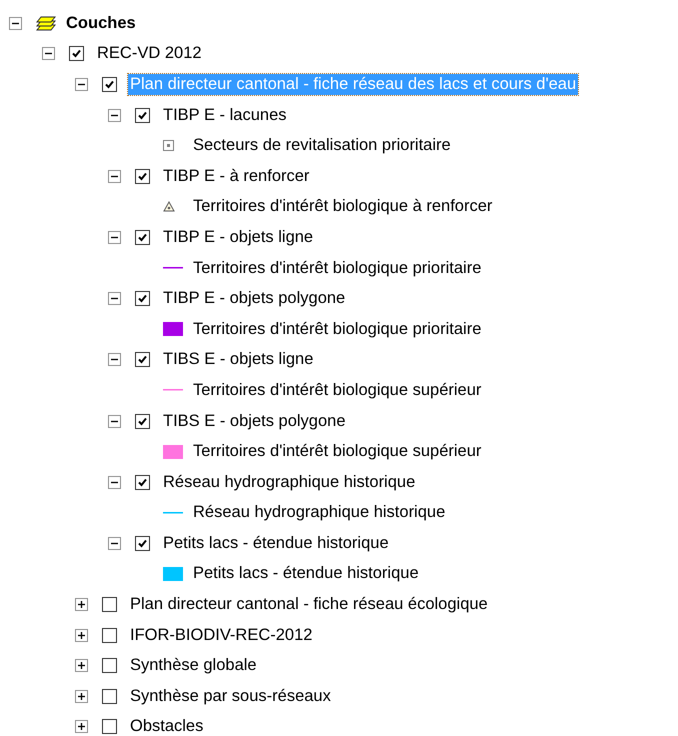 The image size is (678, 736). I want to click on layer-label: TIBS E - objets ligne, so click(238, 359).